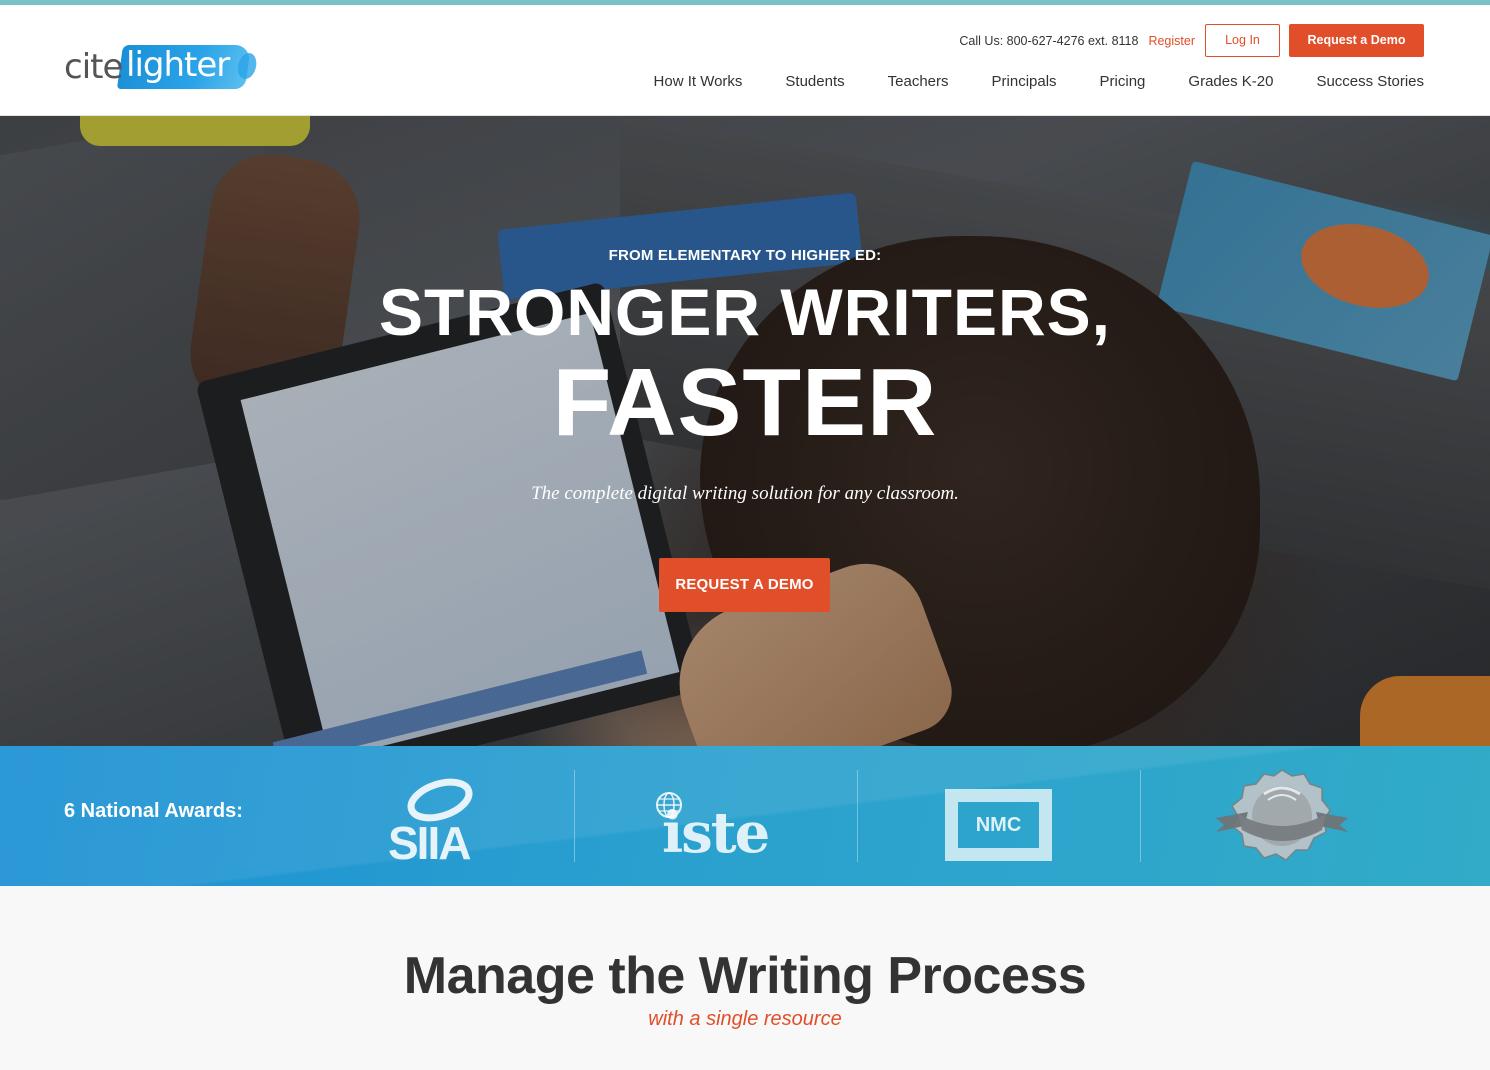 The width and height of the screenshot is (1490, 1070). I want to click on awards-band: 6 National Awards: SIIA iste NMC, so click(745, 816).